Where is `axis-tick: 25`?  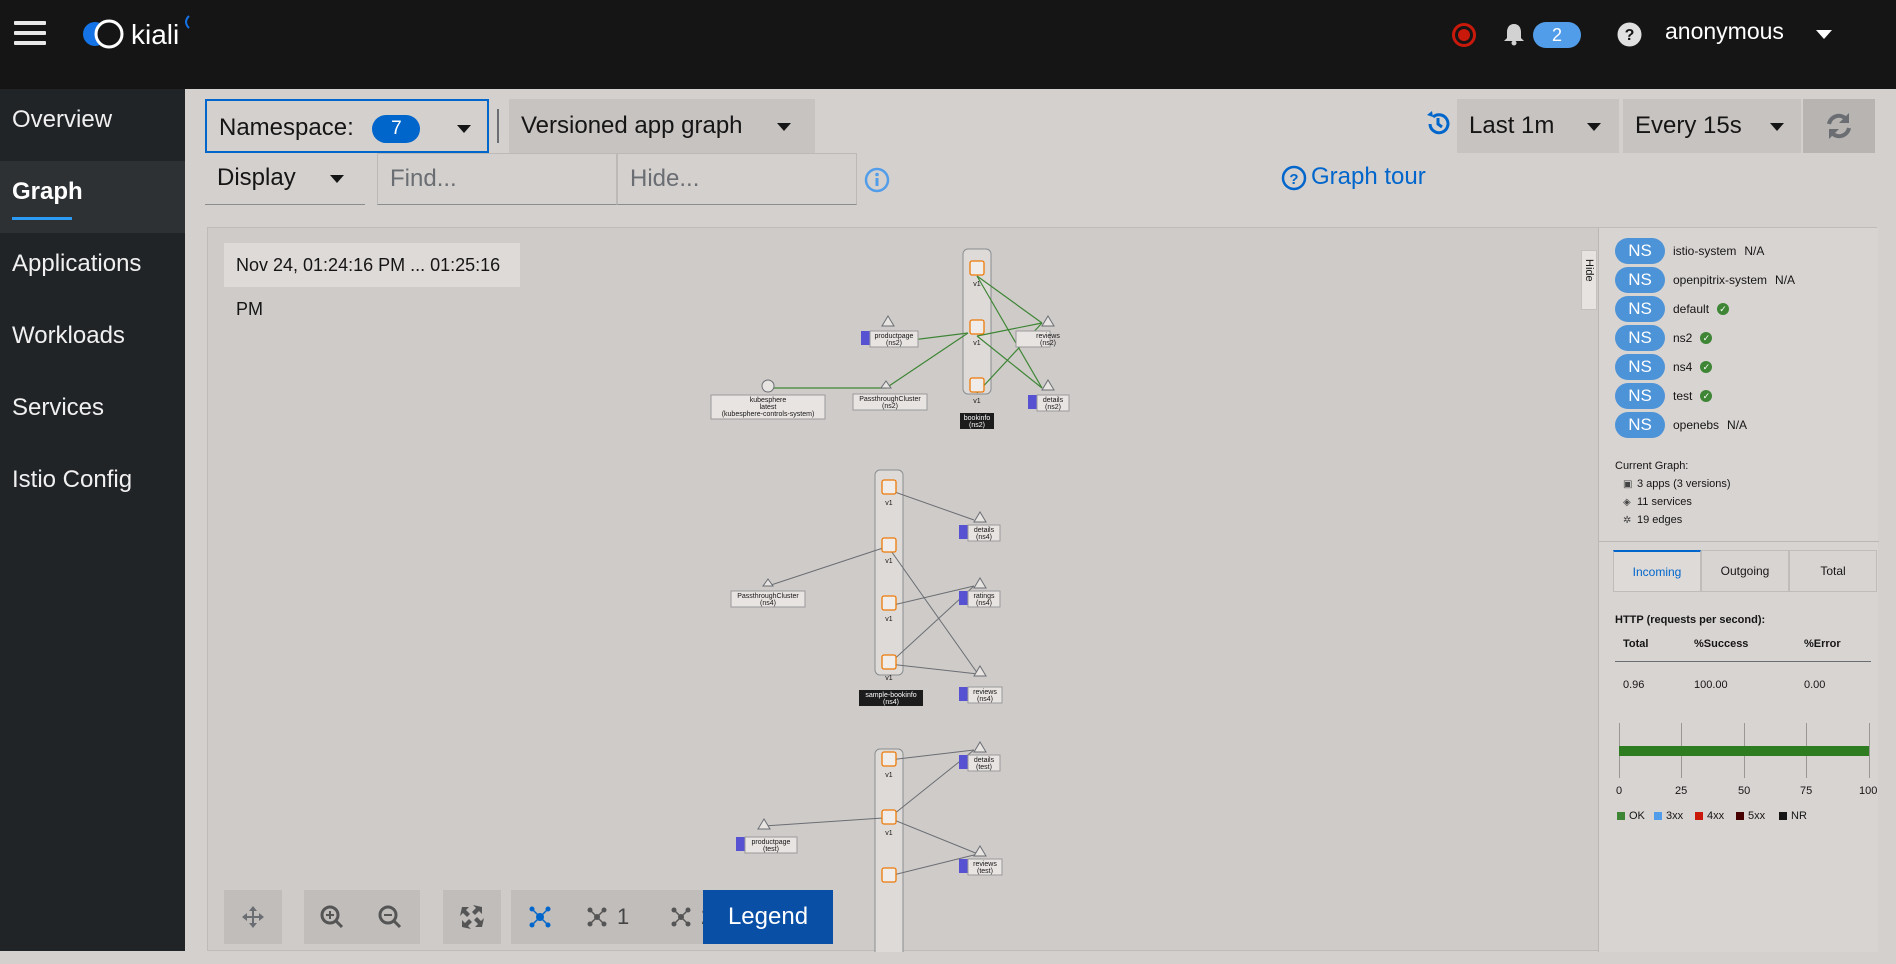 axis-tick: 25 is located at coordinates (1681, 791).